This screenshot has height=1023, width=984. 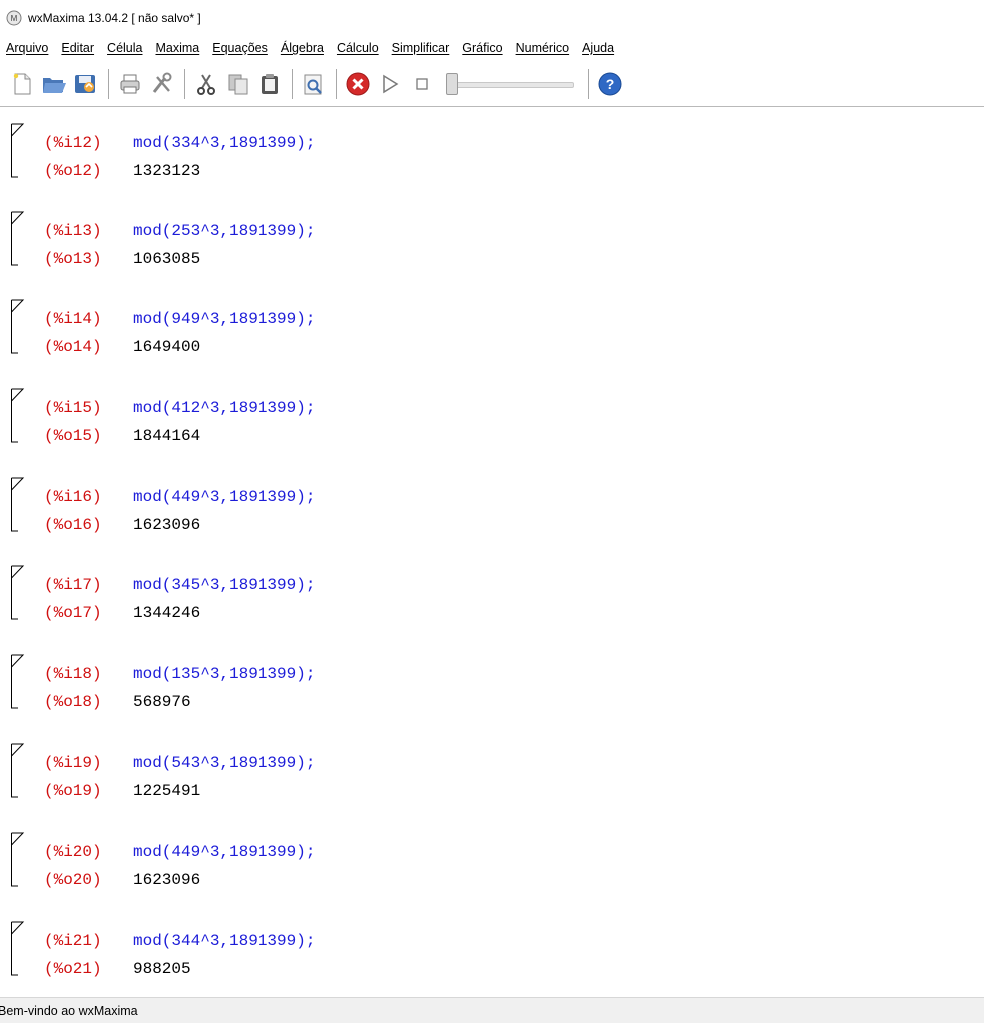 What do you see at coordinates (73, 585) in the screenshot?
I see `input-label: (%i17)` at bounding box center [73, 585].